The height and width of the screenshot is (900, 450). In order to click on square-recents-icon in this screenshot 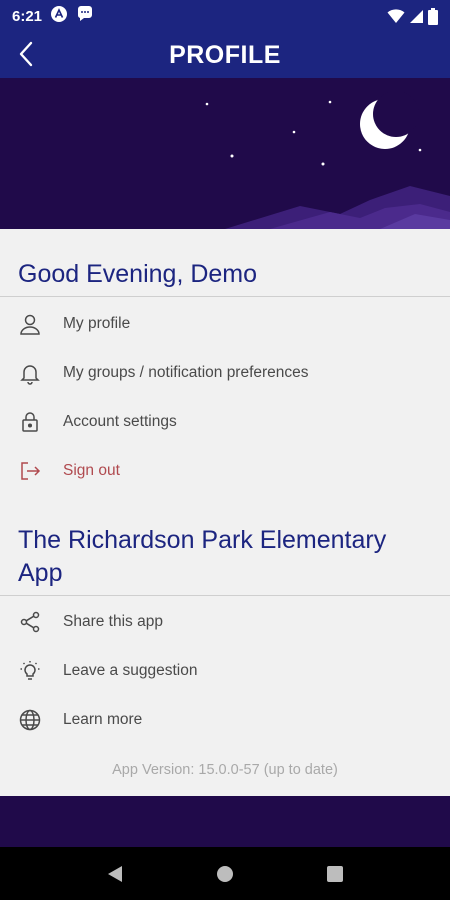, I will do `click(335, 873)`.